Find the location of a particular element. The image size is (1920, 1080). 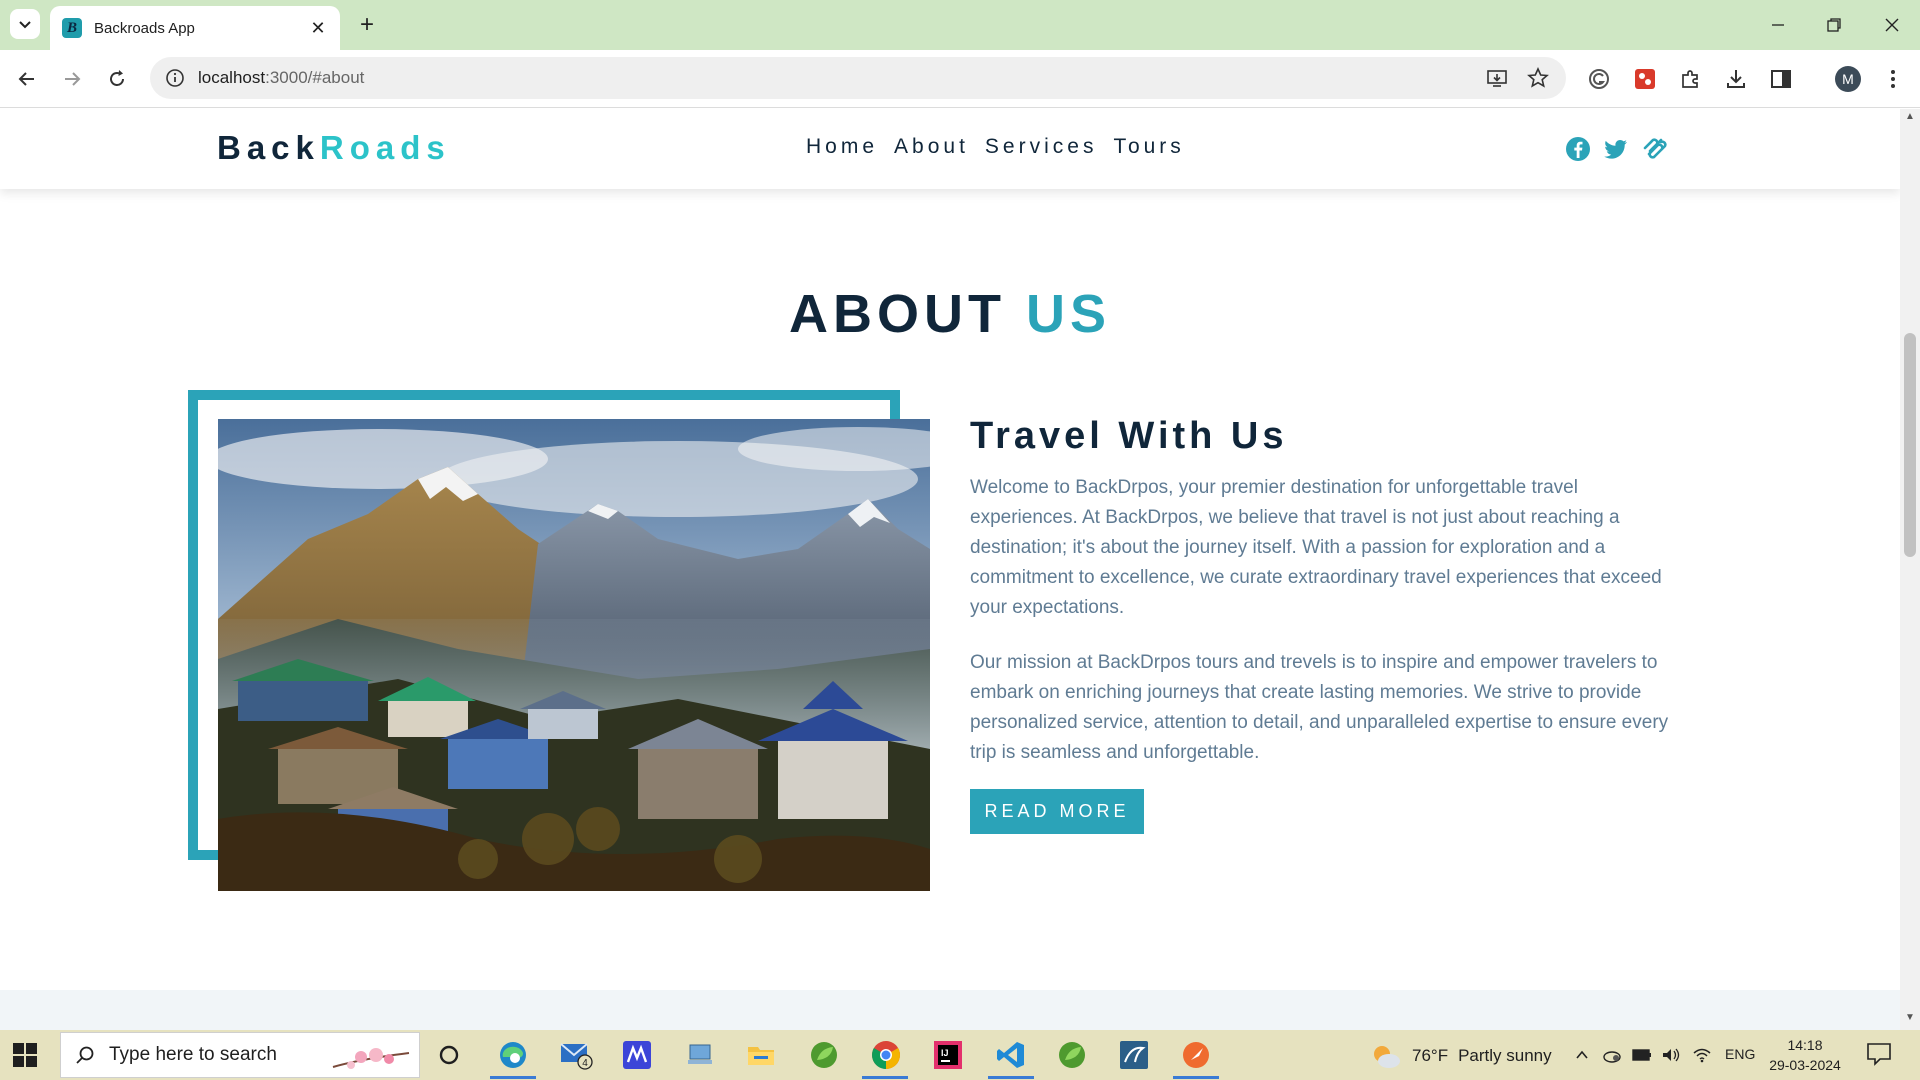

read-more-button: READ MORE is located at coordinates (1057, 811).